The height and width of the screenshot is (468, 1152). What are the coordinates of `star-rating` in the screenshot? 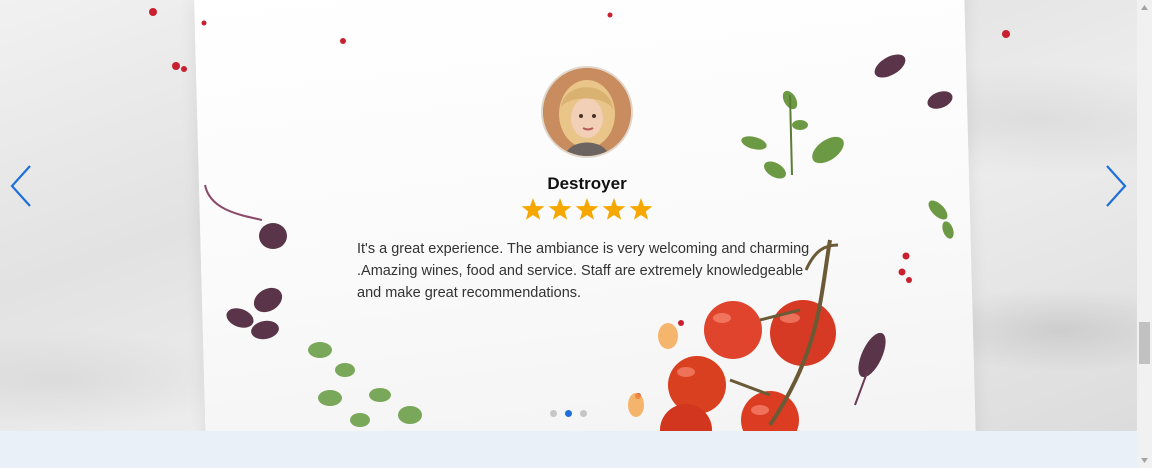 It's located at (588, 210).